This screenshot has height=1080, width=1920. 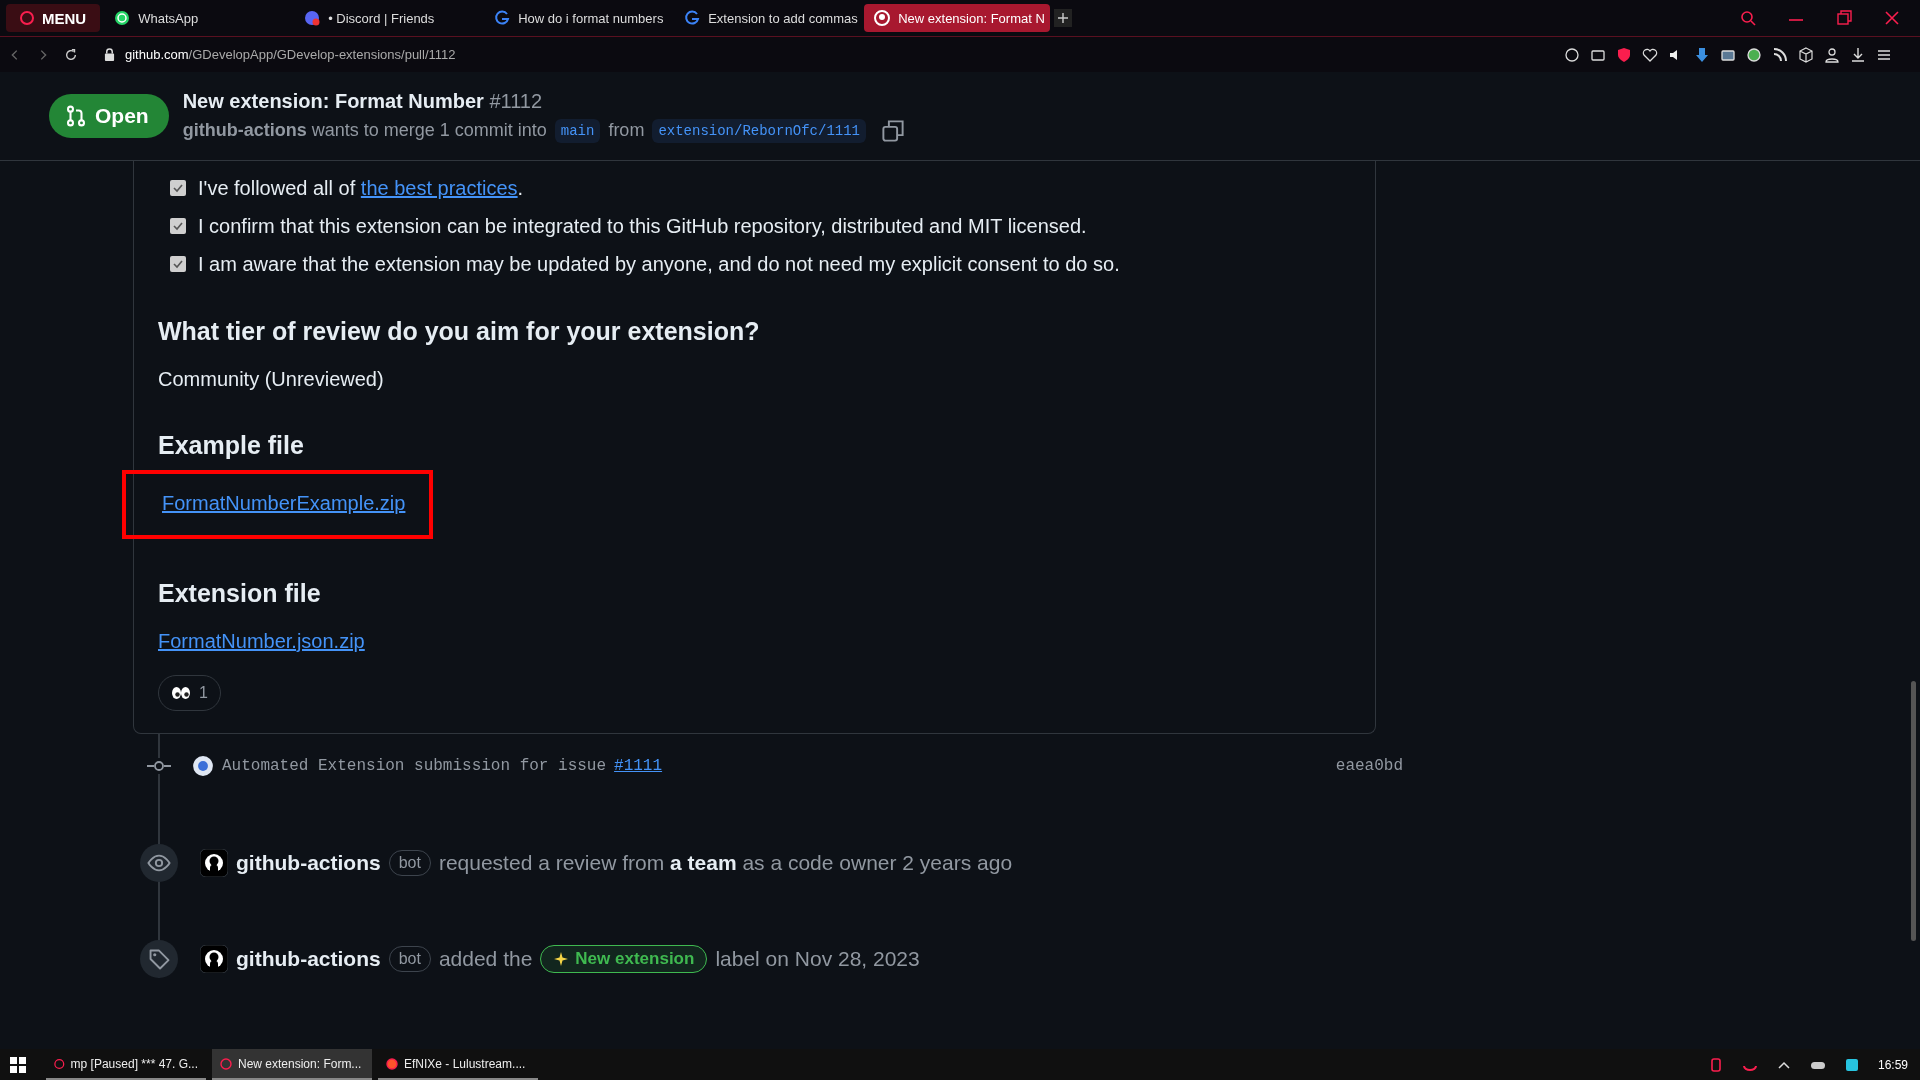 I want to click on section-heading: Example file, so click(x=231, y=445).